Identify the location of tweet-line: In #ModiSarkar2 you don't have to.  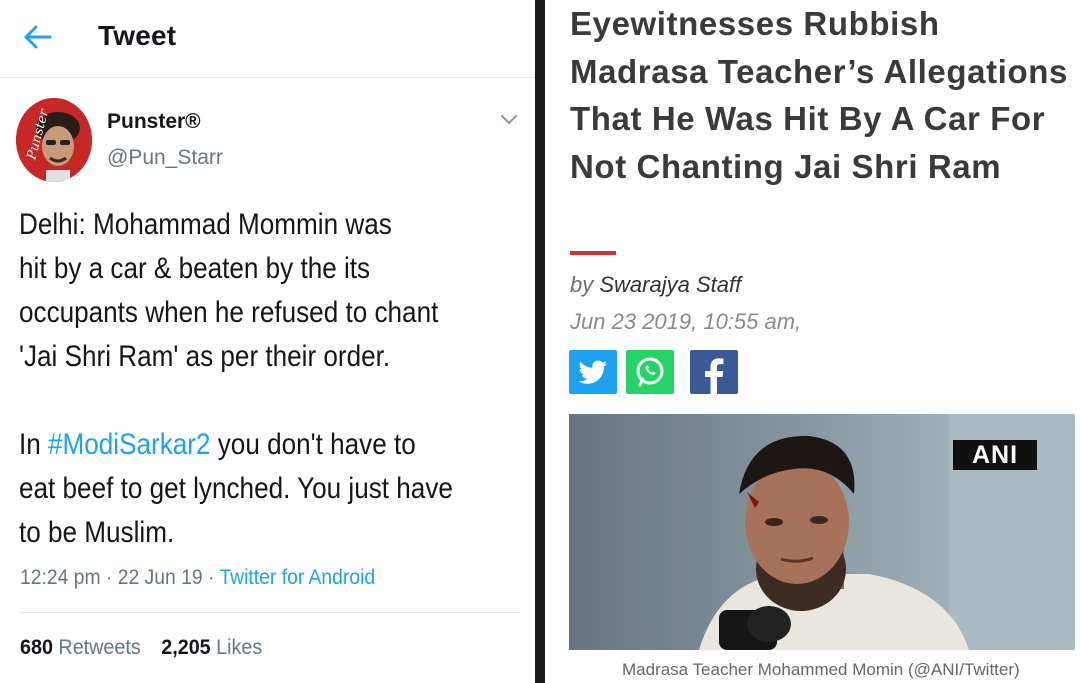
(238, 445).